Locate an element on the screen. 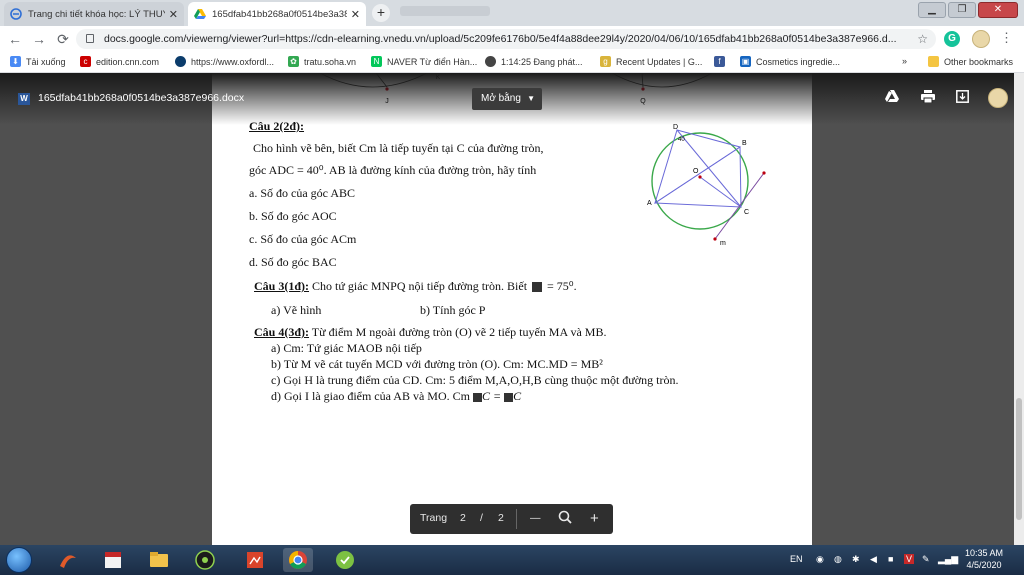 The height and width of the screenshot is (575, 1024). bookmark-label: tratu.soha.vn is located at coordinates (330, 61).